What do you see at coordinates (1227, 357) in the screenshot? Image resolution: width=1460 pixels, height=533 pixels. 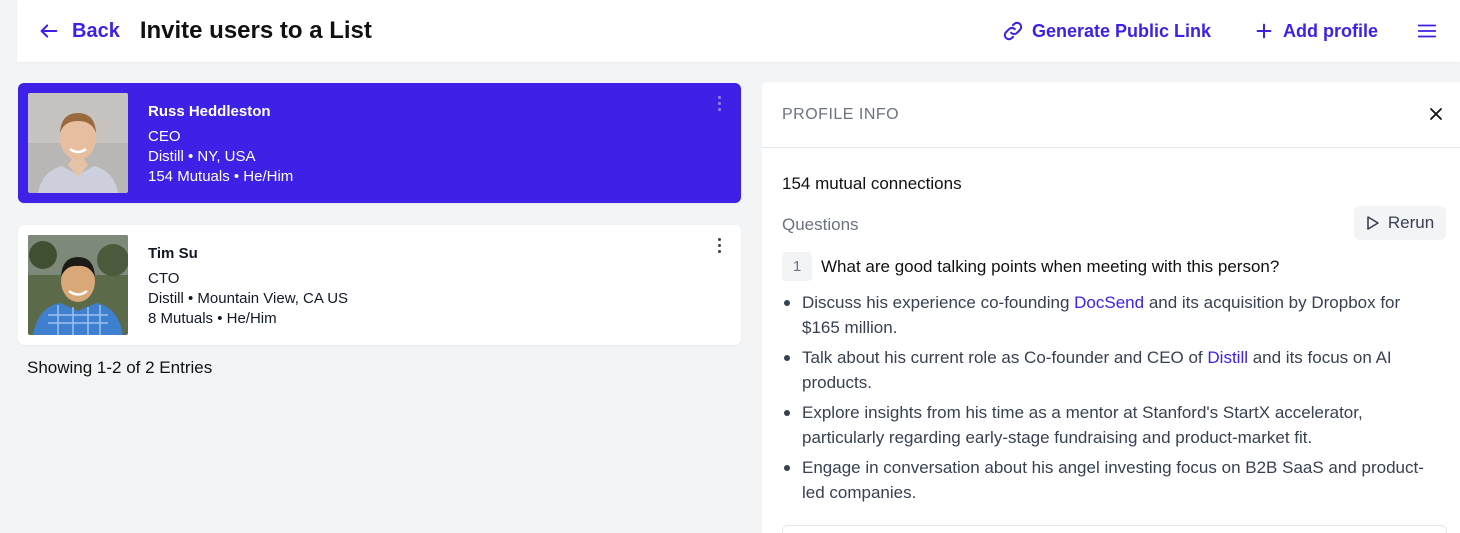 I see `distill-link: Distill` at bounding box center [1227, 357].